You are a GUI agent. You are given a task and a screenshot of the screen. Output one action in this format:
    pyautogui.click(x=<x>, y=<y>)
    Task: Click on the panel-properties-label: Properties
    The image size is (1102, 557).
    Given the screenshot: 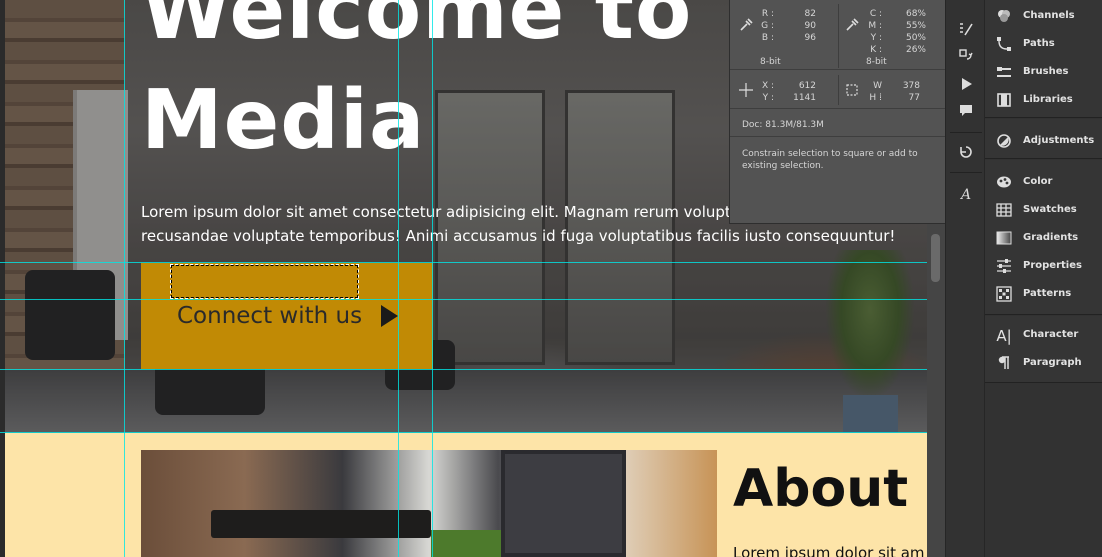 What is the action you would take?
    pyautogui.click(x=1052, y=265)
    